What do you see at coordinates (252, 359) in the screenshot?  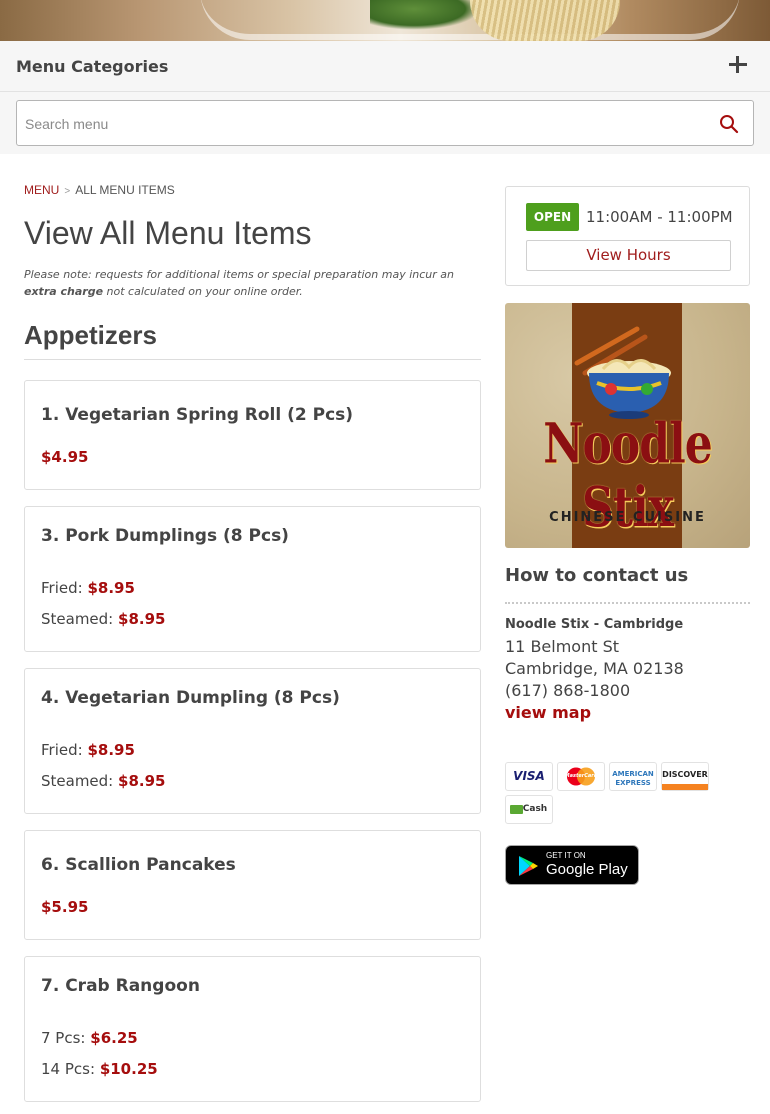 I see `section-divider` at bounding box center [252, 359].